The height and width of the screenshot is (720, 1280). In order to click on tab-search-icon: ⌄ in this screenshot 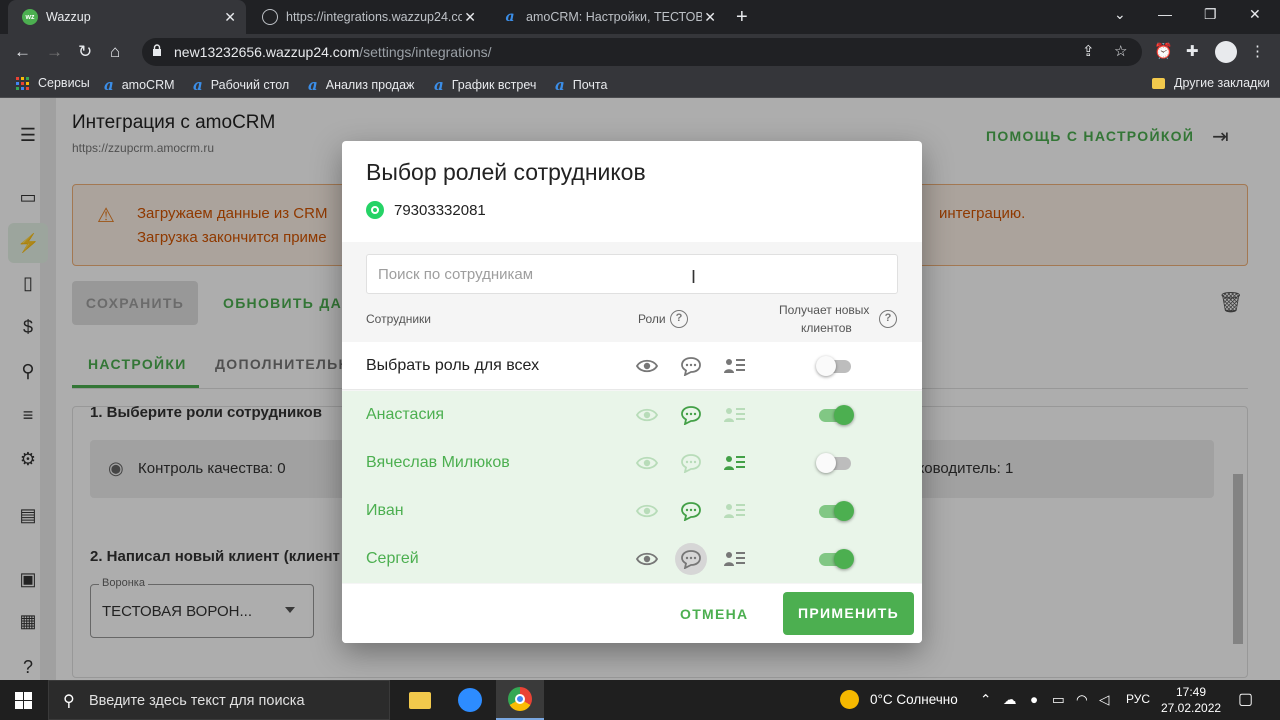, I will do `click(1120, 14)`.